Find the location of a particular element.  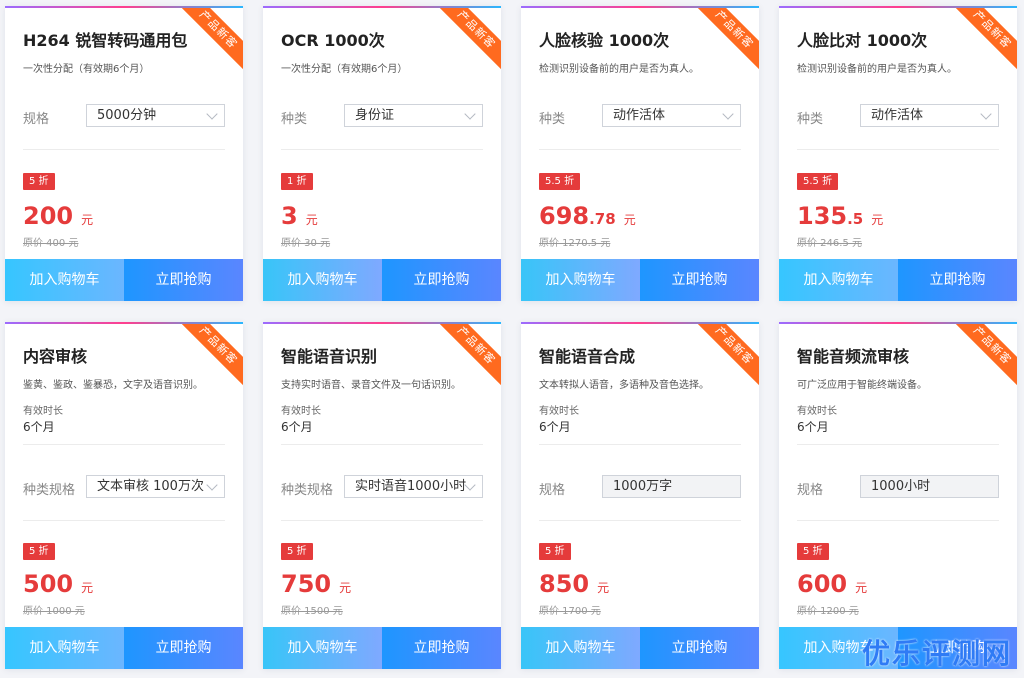

product-description: 支持实时语音、录音文件及一句话识别。 is located at coordinates (371, 385).